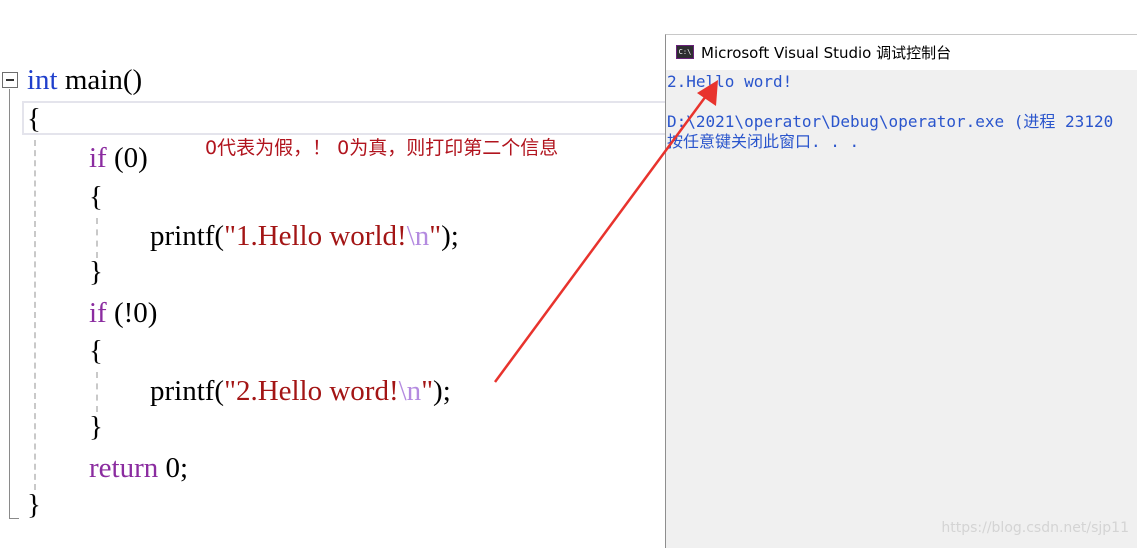  I want to click on arrow-shaft, so click(600, 239).